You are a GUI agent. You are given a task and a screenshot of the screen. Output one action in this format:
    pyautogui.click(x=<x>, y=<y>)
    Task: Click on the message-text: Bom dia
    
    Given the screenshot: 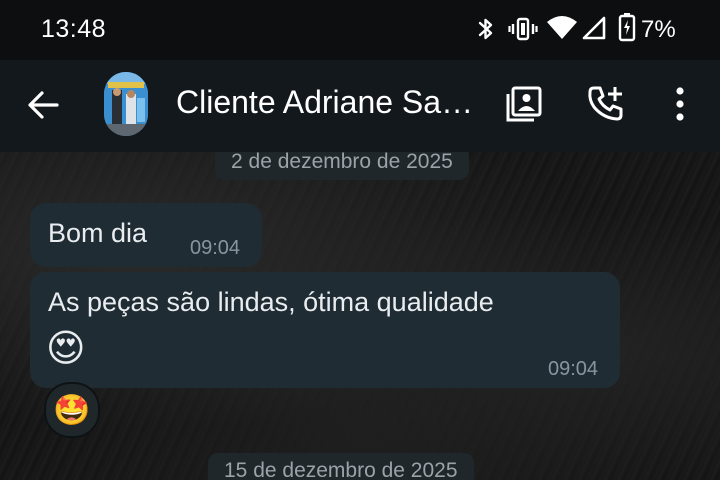 What is the action you would take?
    pyautogui.click(x=98, y=233)
    